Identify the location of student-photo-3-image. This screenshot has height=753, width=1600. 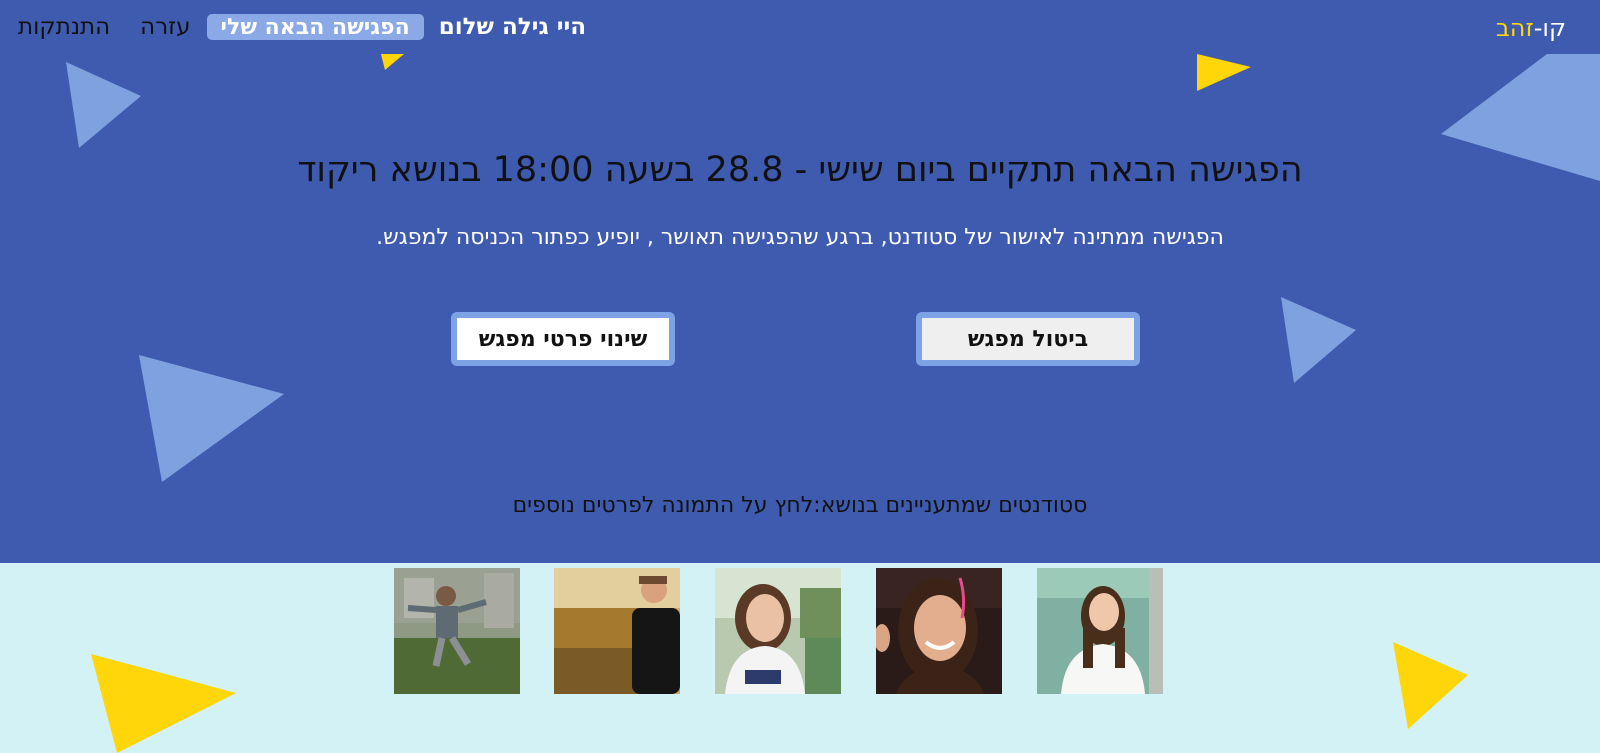
(778, 631).